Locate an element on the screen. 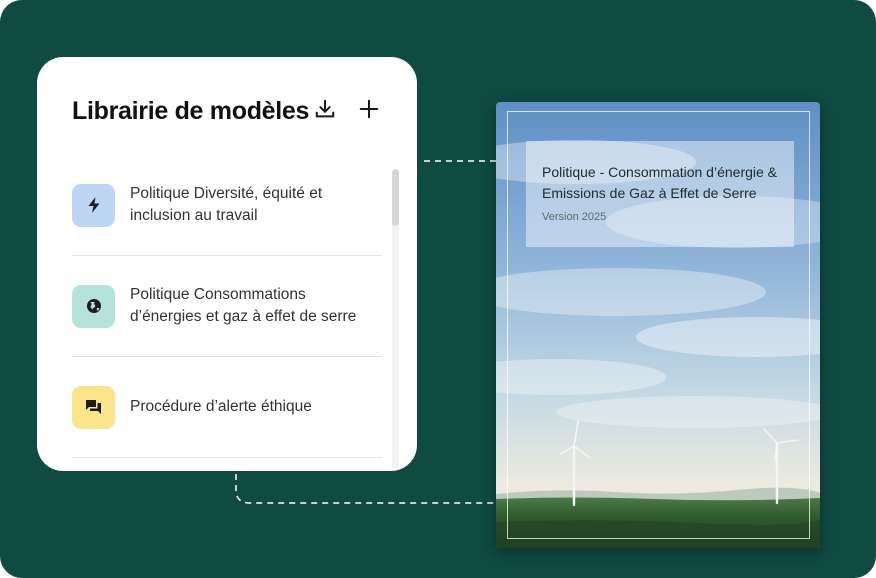  item-label: Procédure d’alerte éthique is located at coordinates (221, 406).